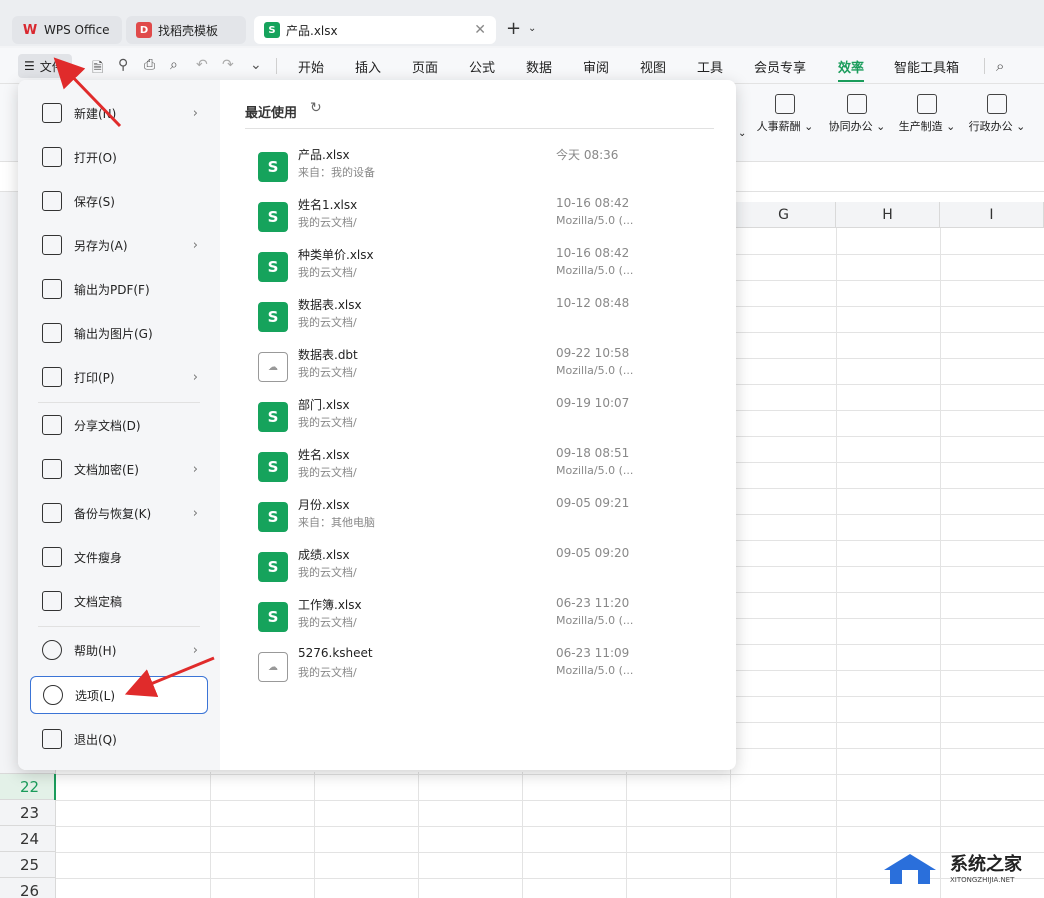 The image size is (1044, 898). I want to click on watermark-house-icon, so click(910, 869).